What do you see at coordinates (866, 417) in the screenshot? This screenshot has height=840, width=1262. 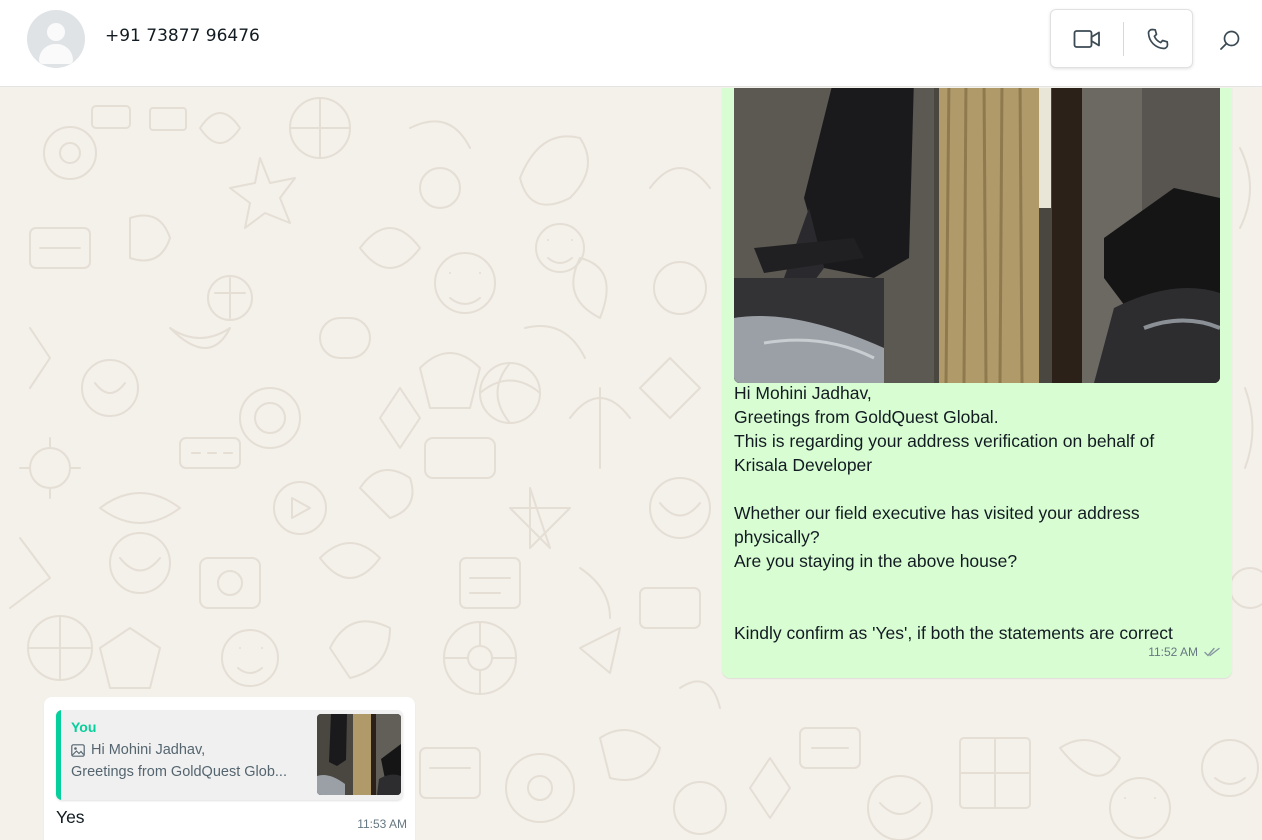 I see `message-line: Greetings from GoldQuest Global.` at bounding box center [866, 417].